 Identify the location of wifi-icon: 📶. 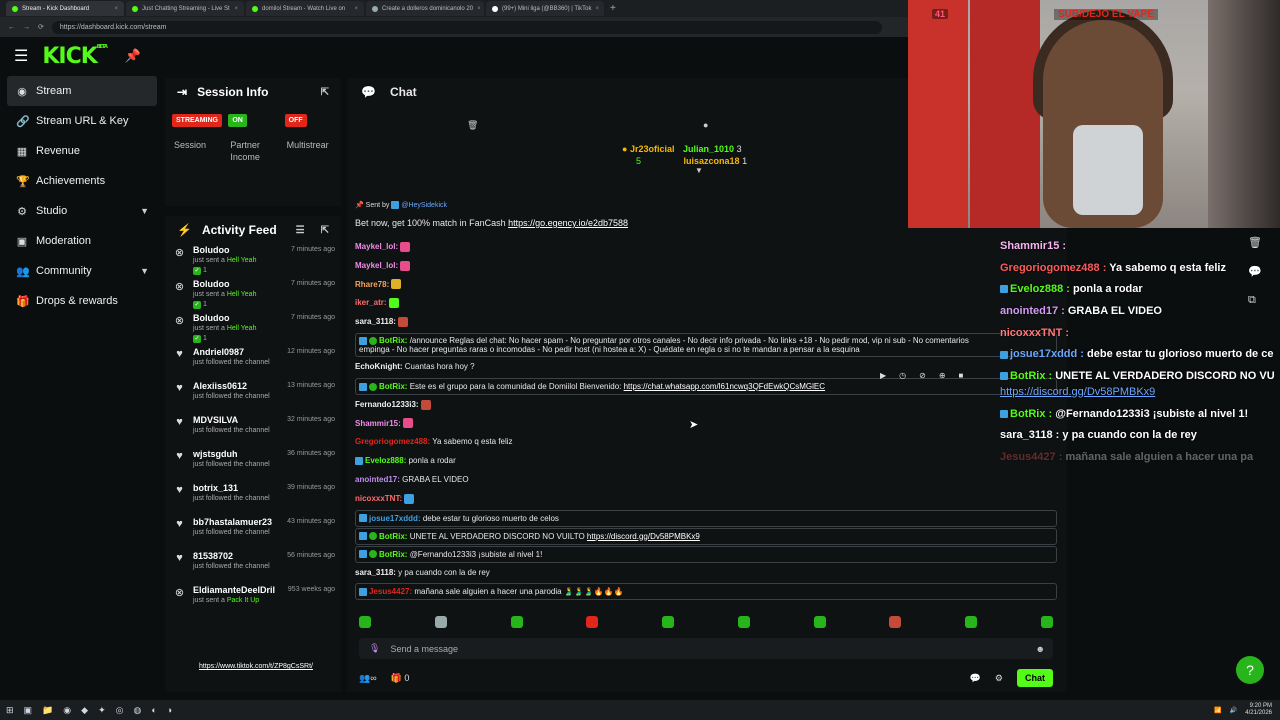
(1217, 710).